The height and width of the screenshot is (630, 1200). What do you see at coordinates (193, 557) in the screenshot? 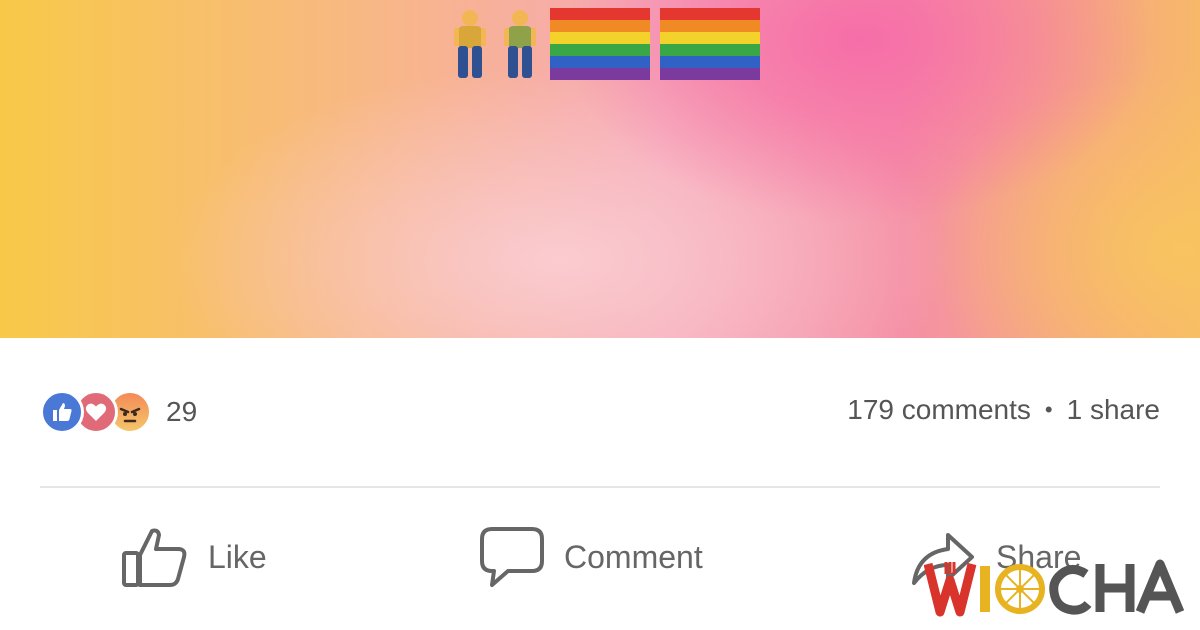
I see `like-button: Like` at bounding box center [193, 557].